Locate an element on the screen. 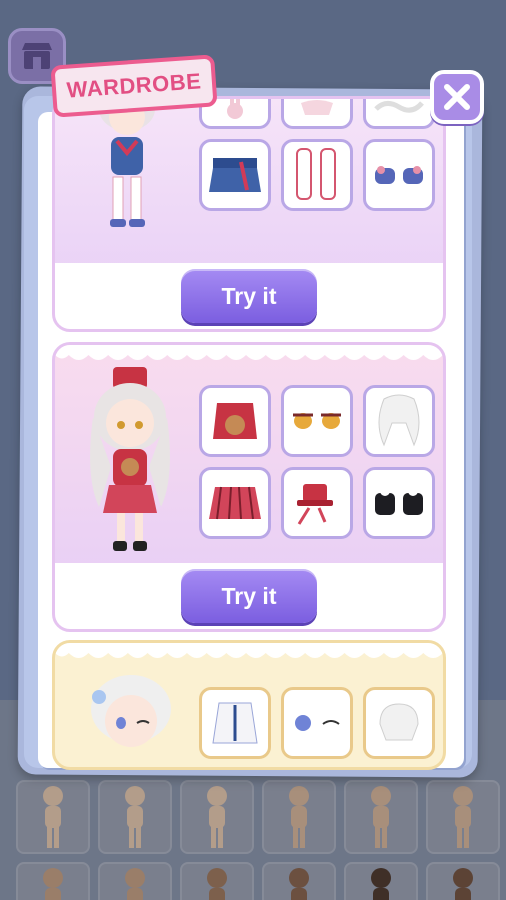  white-coat-icon is located at coordinates (235, 723).